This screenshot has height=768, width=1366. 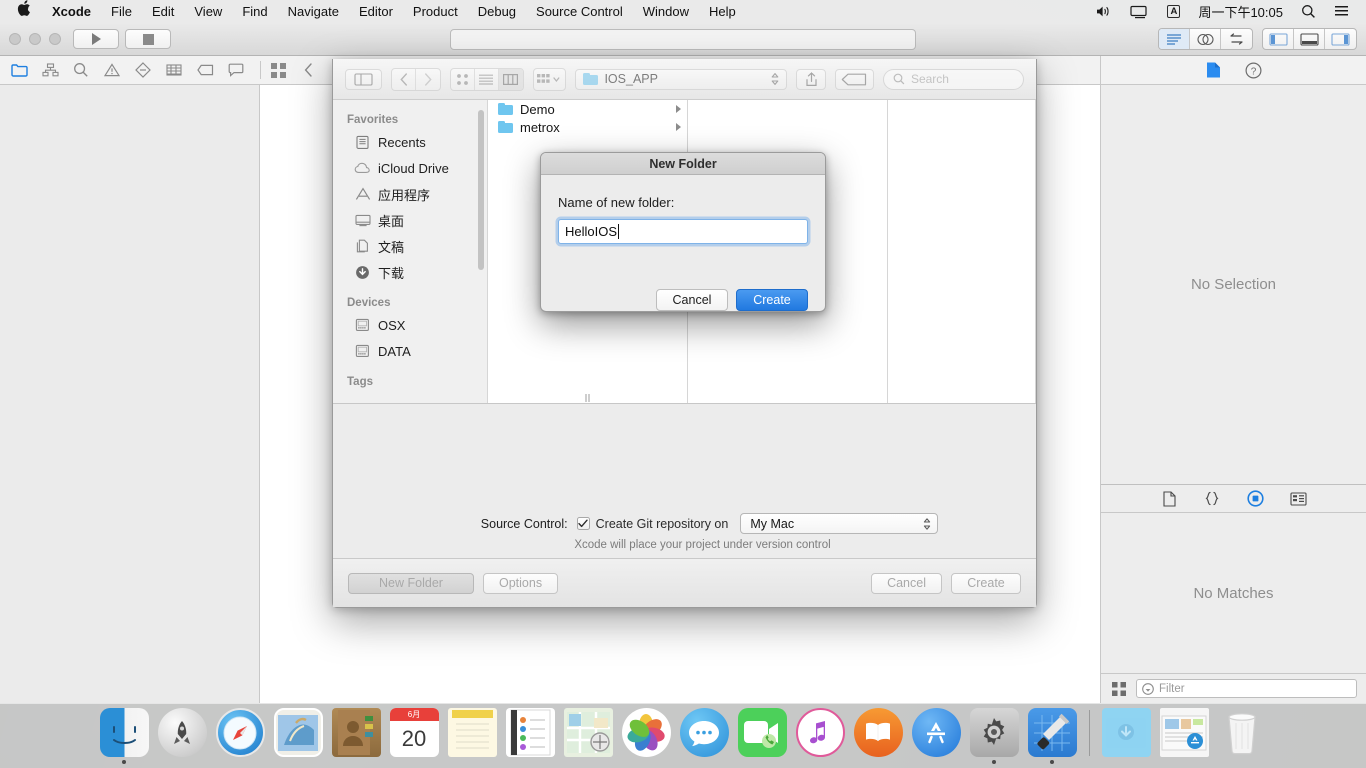 I want to click on debug-navigator-icon, so click(x=174, y=70).